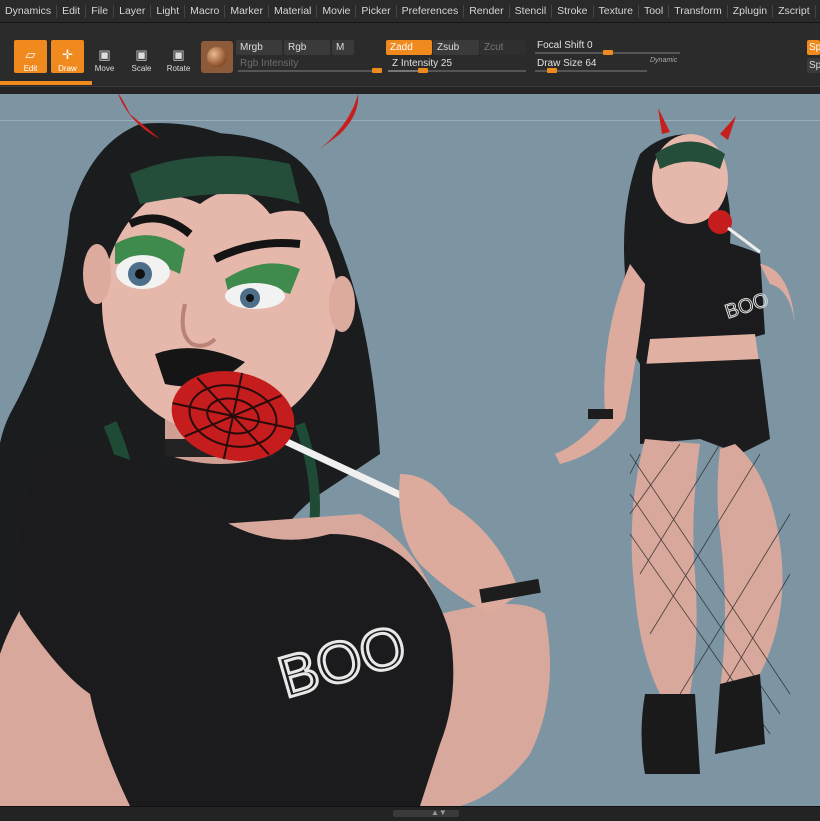  Describe the element at coordinates (590, 45) in the screenshot. I see `focal-shift-value: 0` at that location.